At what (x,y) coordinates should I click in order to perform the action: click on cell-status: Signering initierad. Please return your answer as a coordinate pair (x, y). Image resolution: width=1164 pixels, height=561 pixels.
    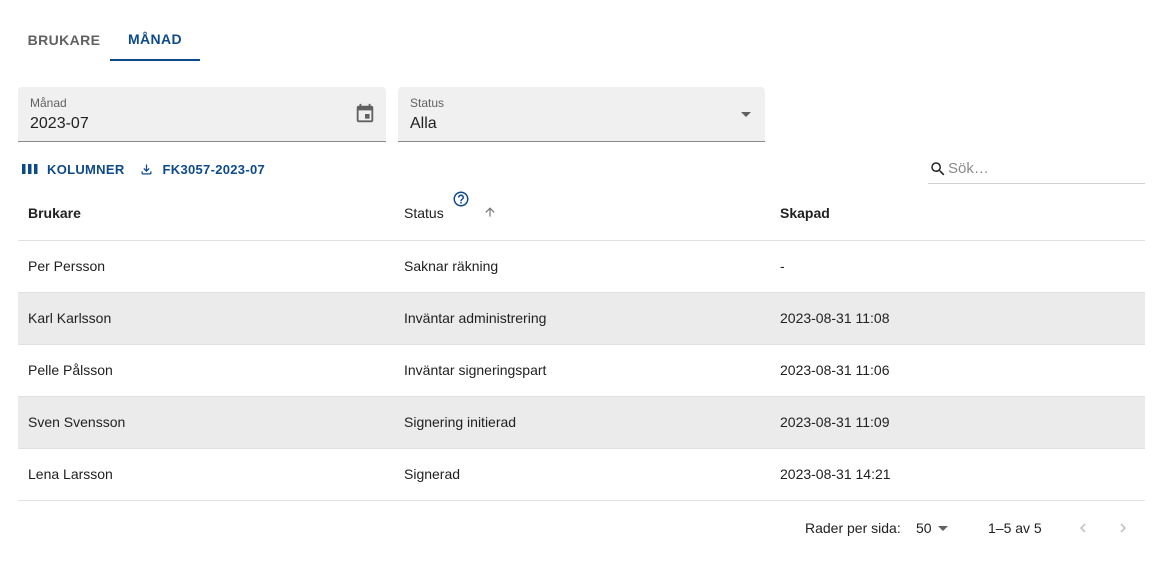
    Looking at the image, I should click on (460, 422).